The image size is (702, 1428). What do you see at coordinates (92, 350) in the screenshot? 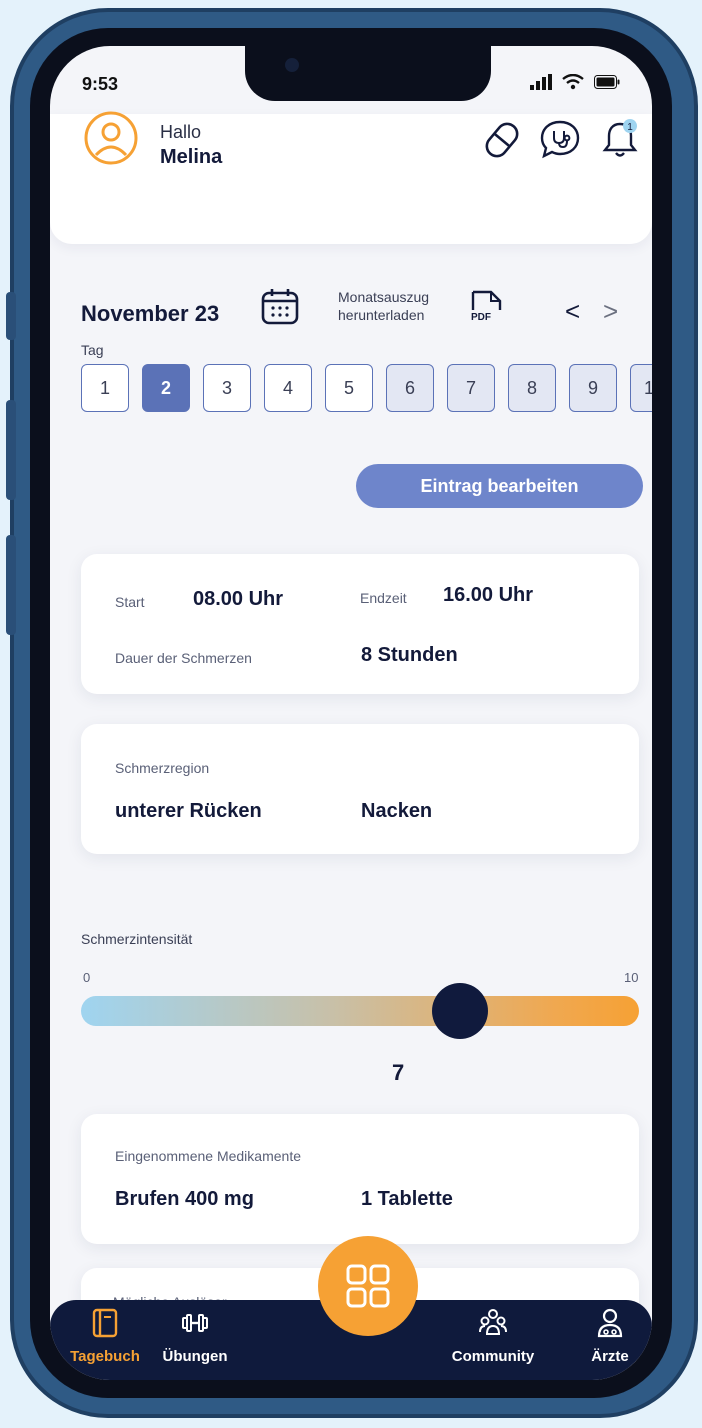
I see `day-label: Tag` at bounding box center [92, 350].